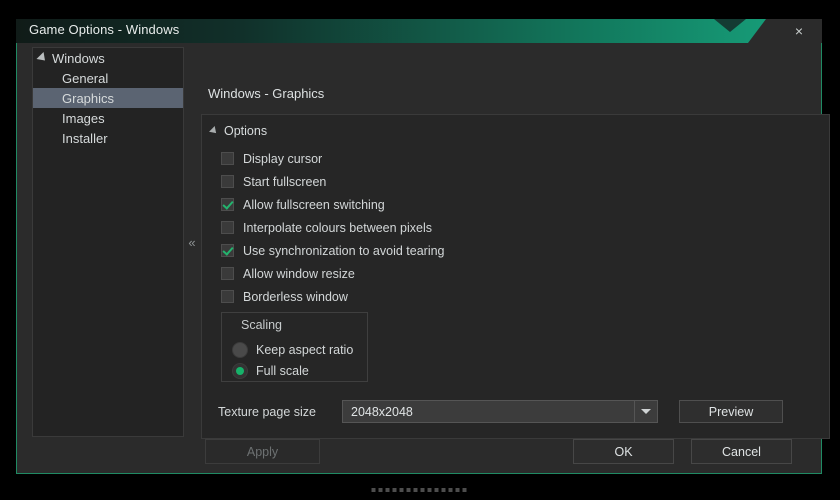  I want to click on texture-page-size-select: 2048x2048, so click(500, 411).